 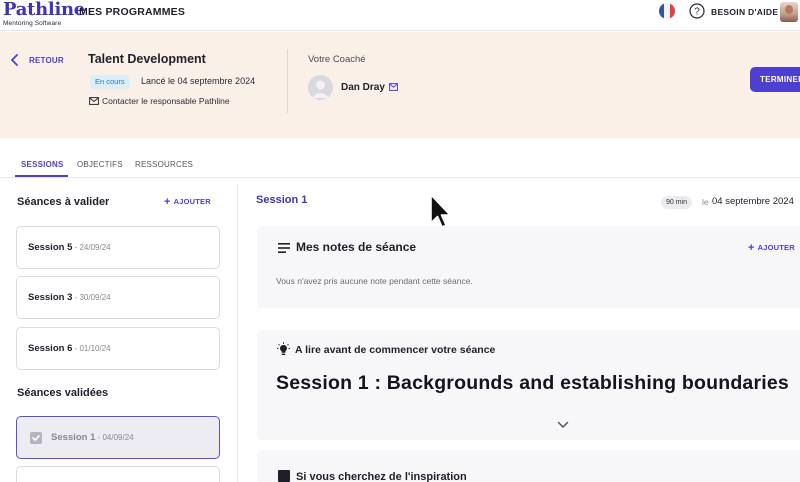 What do you see at coordinates (705, 202) in the screenshot?
I see `date-prefix: le` at bounding box center [705, 202].